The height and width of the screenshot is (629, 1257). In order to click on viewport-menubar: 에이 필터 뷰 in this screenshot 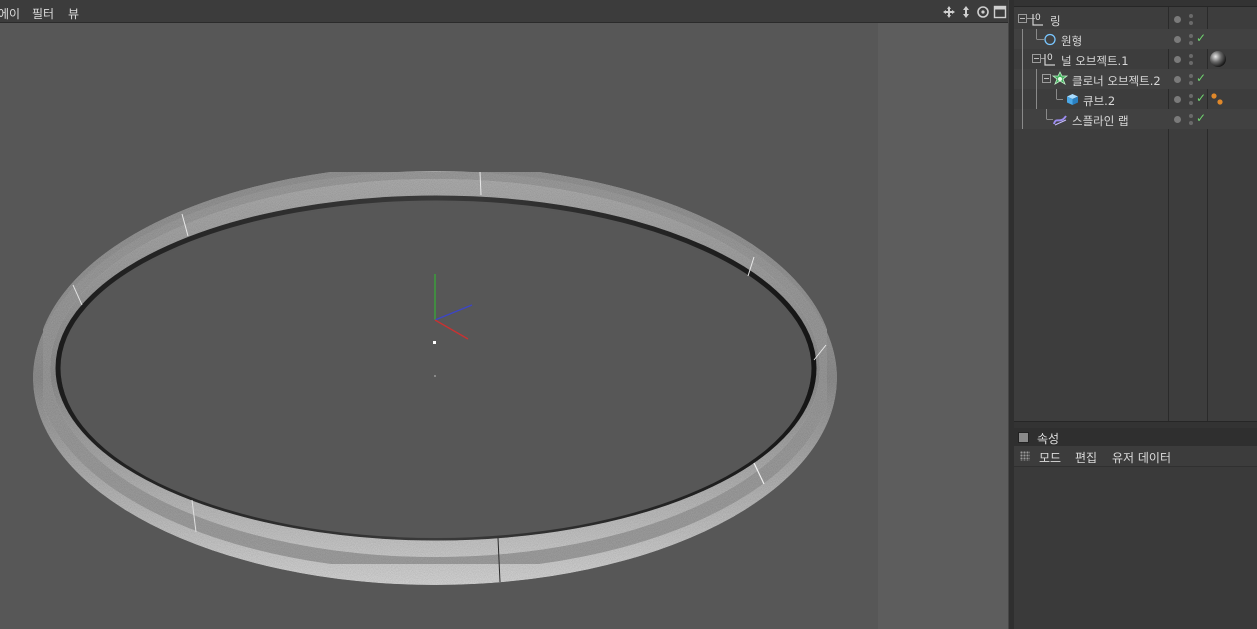, I will do `click(504, 11)`.